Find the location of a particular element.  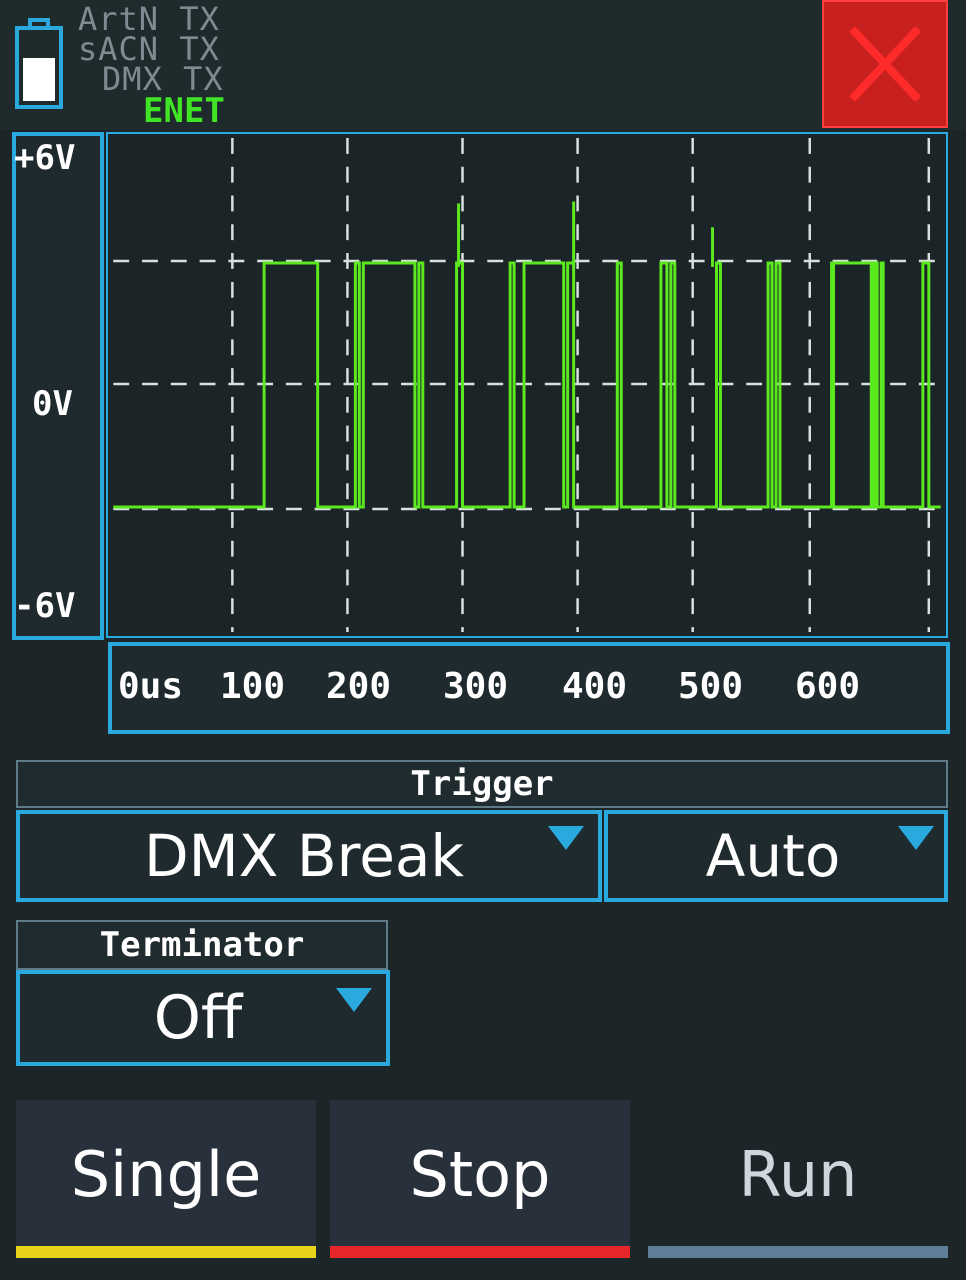

trigger-header: Trigger is located at coordinates (482, 784).